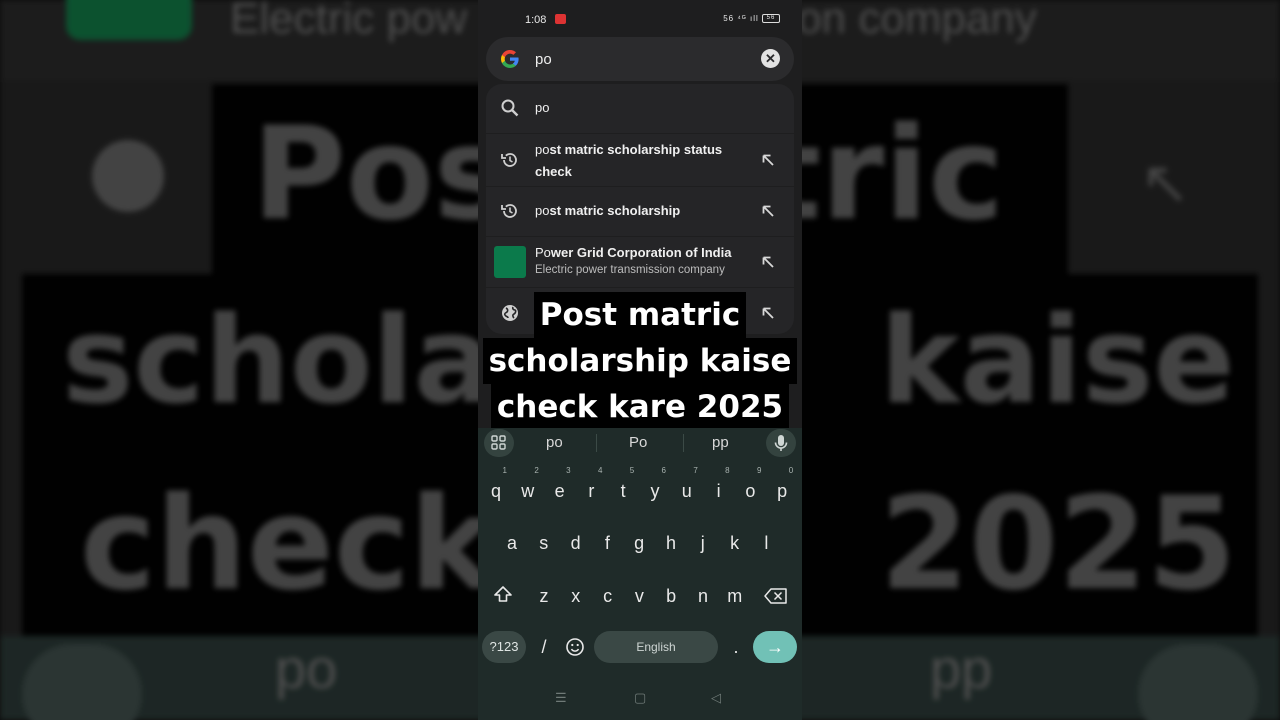  What do you see at coordinates (791, 470) in the screenshot?
I see `key-number-hint: 0` at bounding box center [791, 470].